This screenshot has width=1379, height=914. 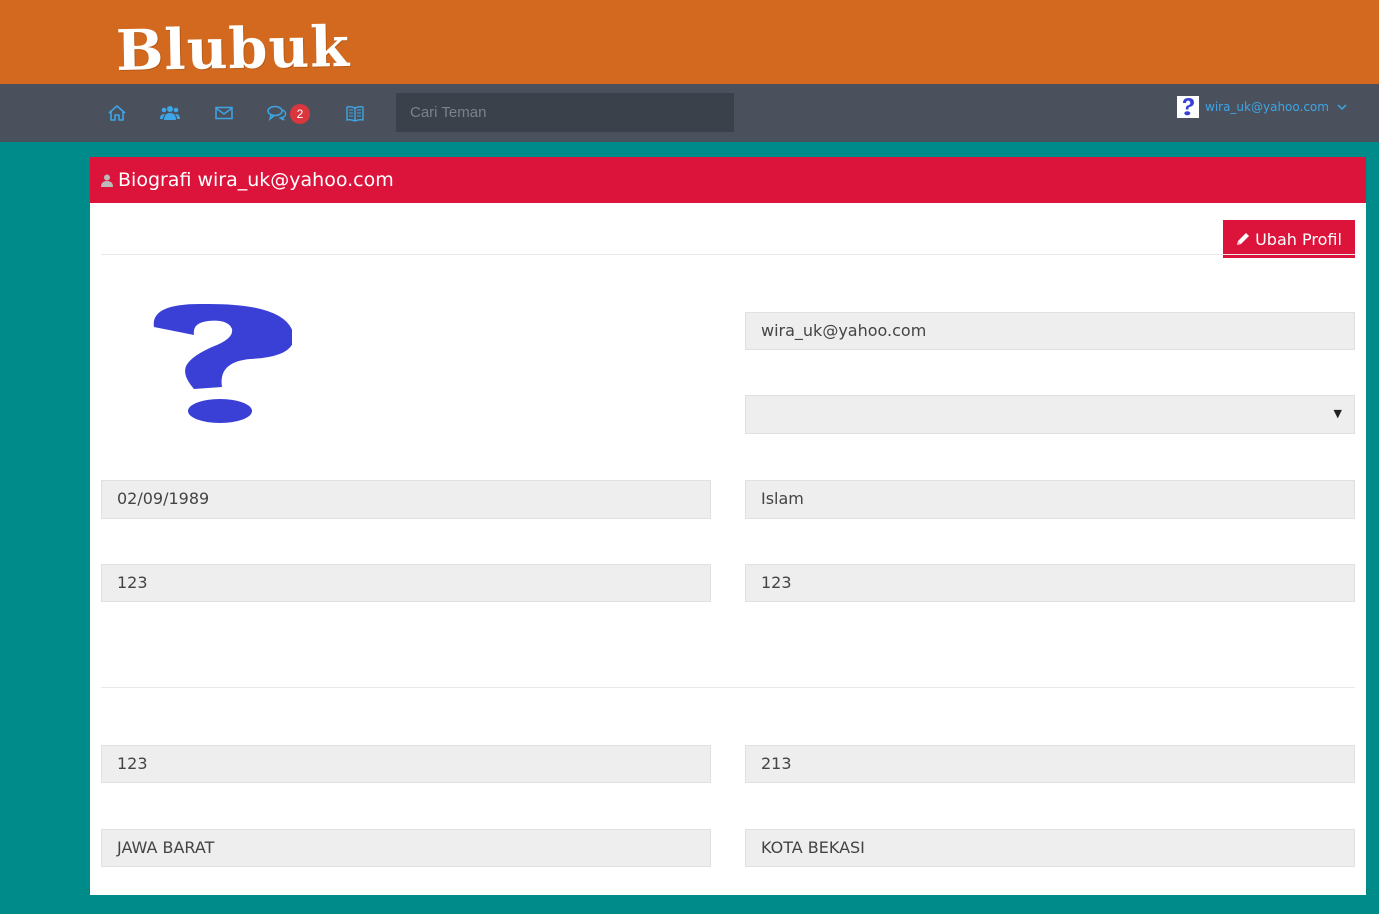 What do you see at coordinates (218, 362) in the screenshot?
I see `profile-photo` at bounding box center [218, 362].